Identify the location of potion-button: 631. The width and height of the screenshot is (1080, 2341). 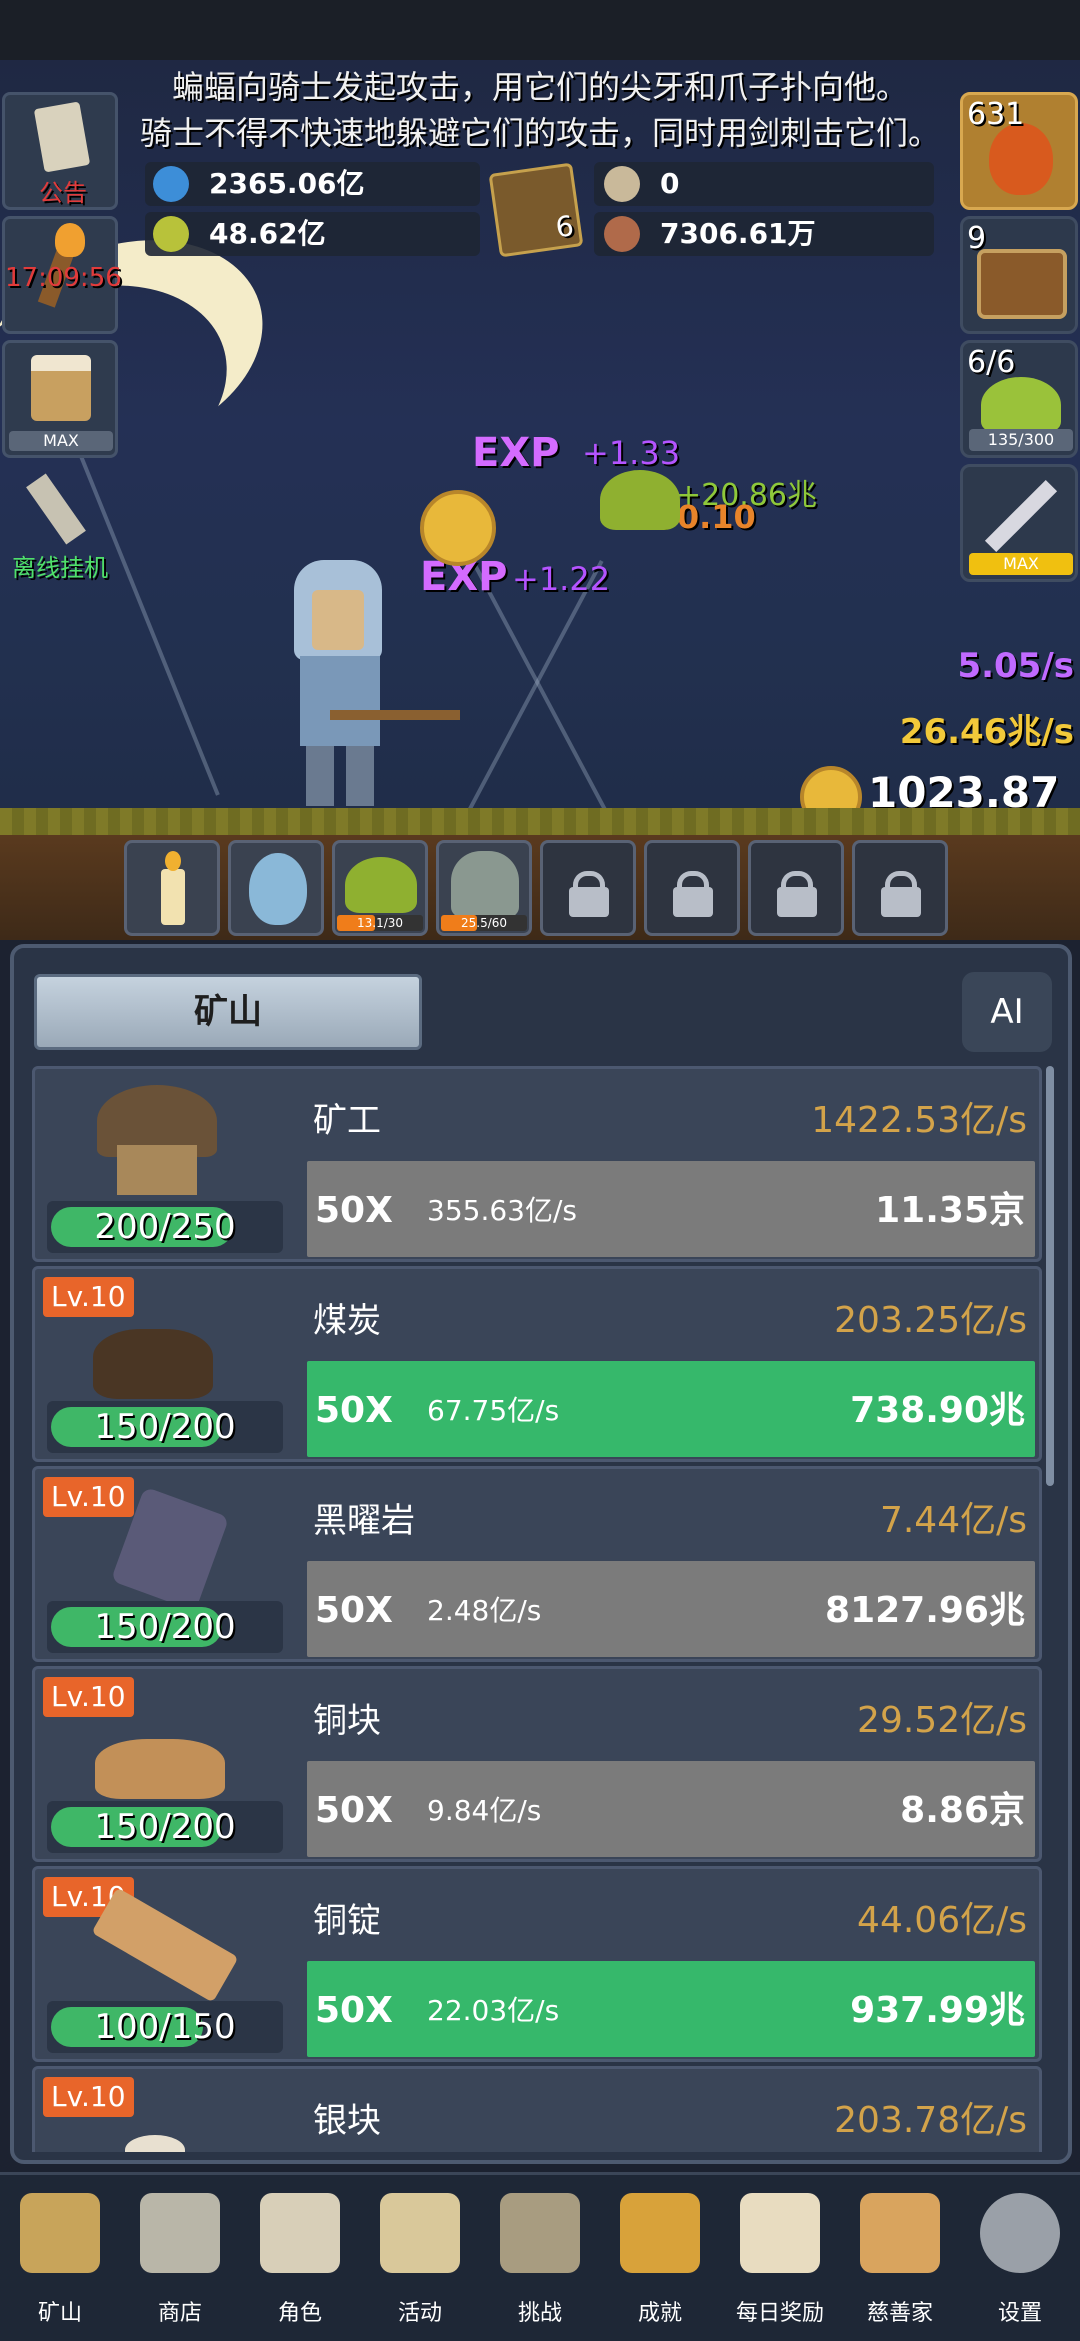
(1019, 151).